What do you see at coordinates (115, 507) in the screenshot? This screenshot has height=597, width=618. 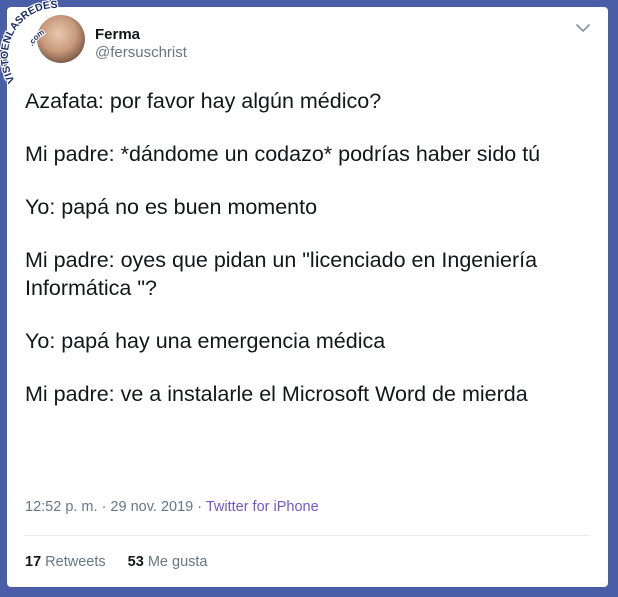 I see `timestamp: 12:52 p. m. · 29 nov. 2019 ·` at bounding box center [115, 507].